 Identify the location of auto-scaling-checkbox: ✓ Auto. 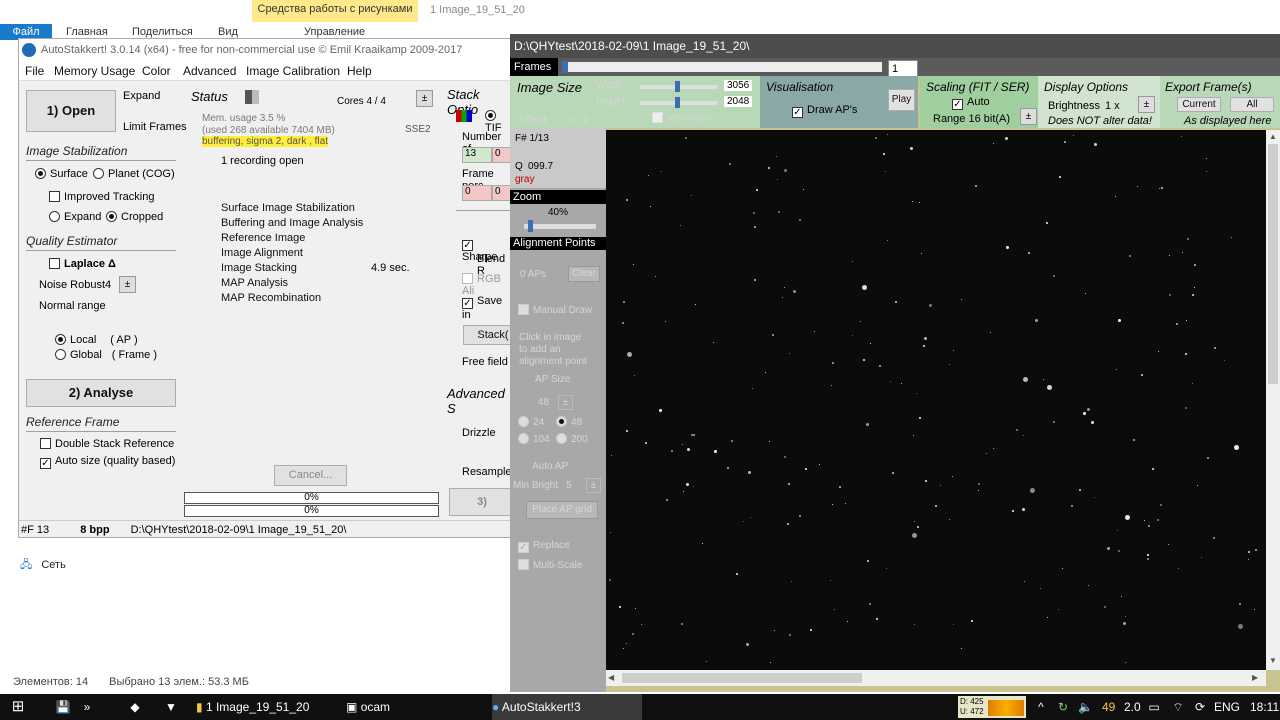
(971, 103).